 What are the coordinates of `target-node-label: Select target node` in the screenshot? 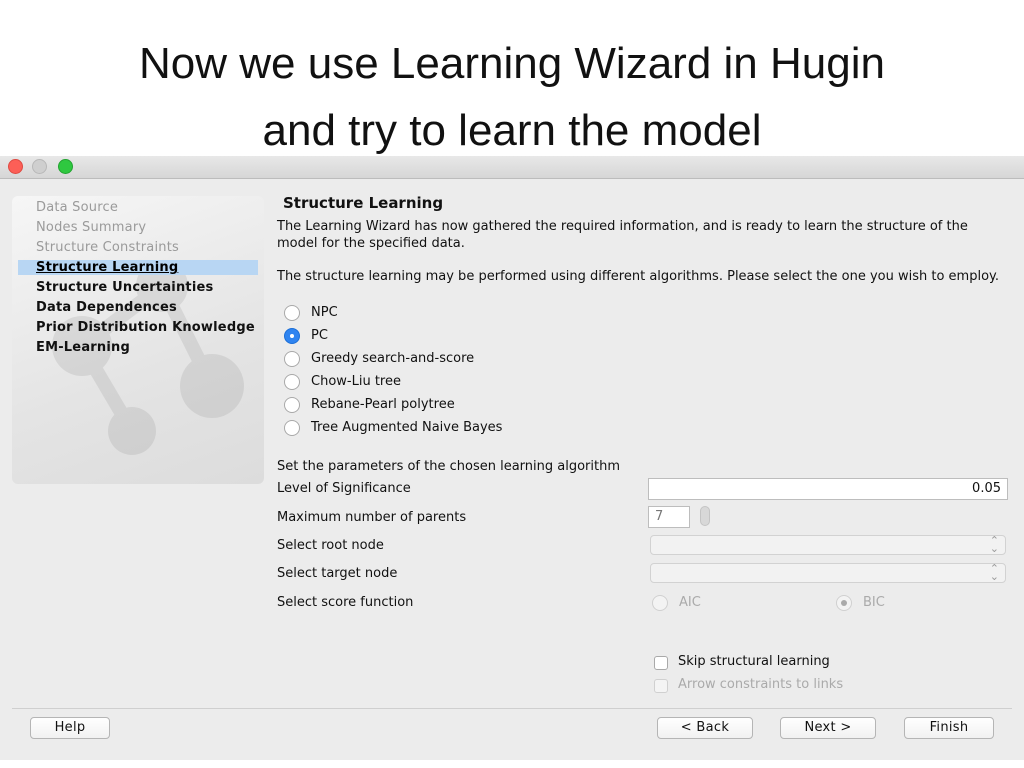 It's located at (337, 573).